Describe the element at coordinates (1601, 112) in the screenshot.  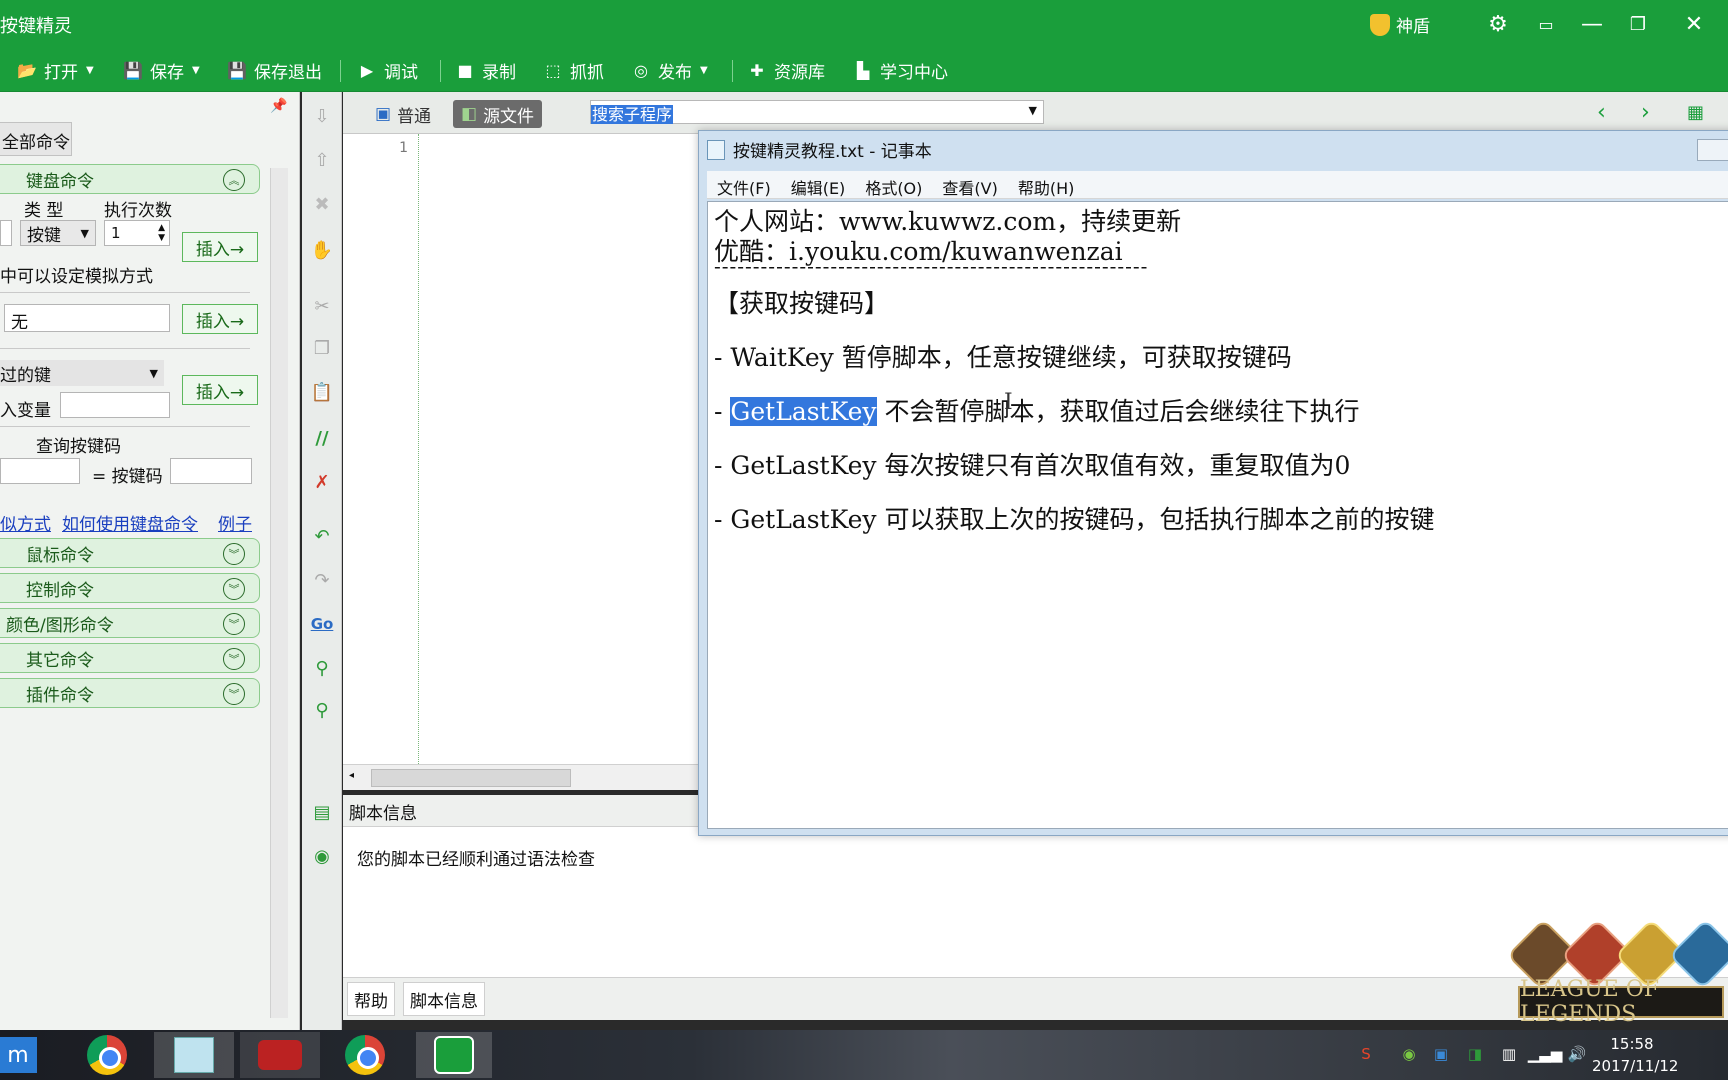
I see `nav-back-icon: ‹` at that location.